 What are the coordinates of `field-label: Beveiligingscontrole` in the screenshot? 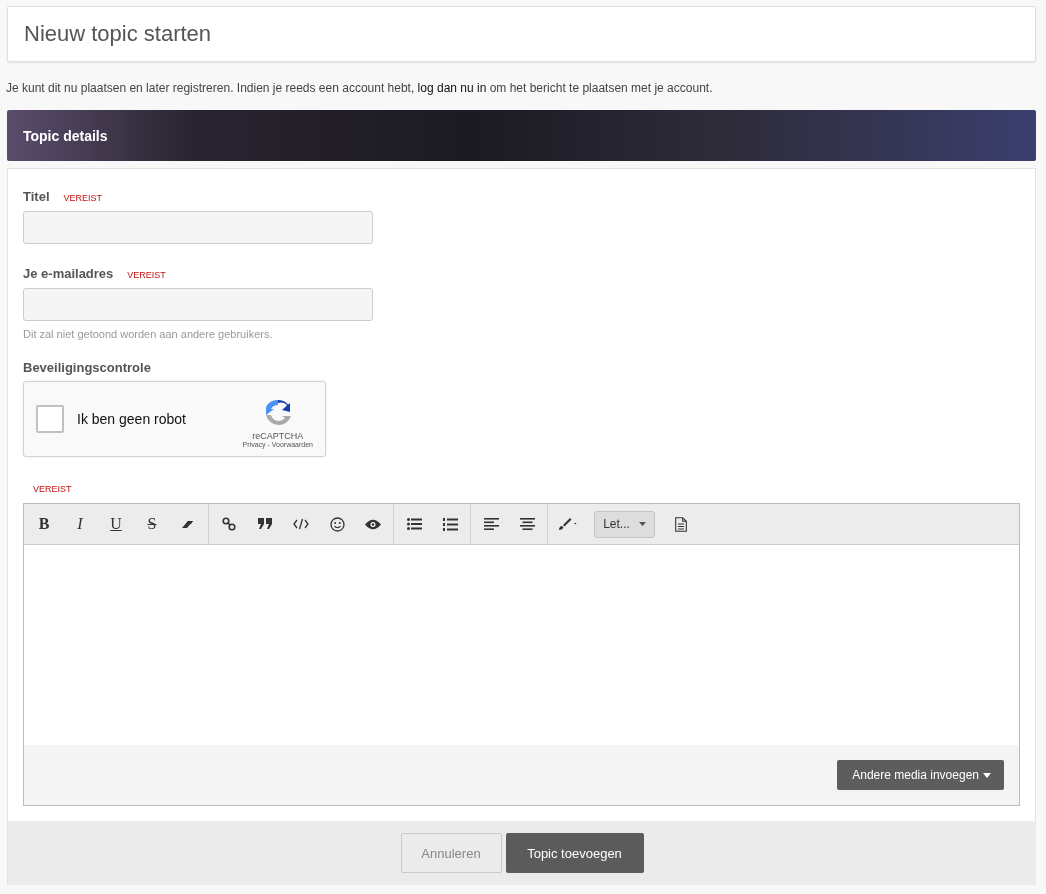 It's located at (87, 367).